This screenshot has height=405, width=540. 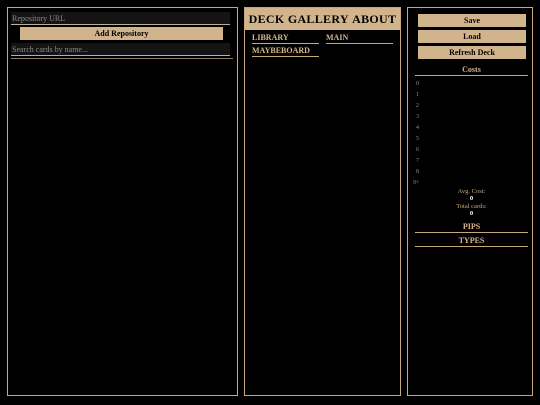 I want to click on pips-section-title: PIPS, so click(x=471, y=227).